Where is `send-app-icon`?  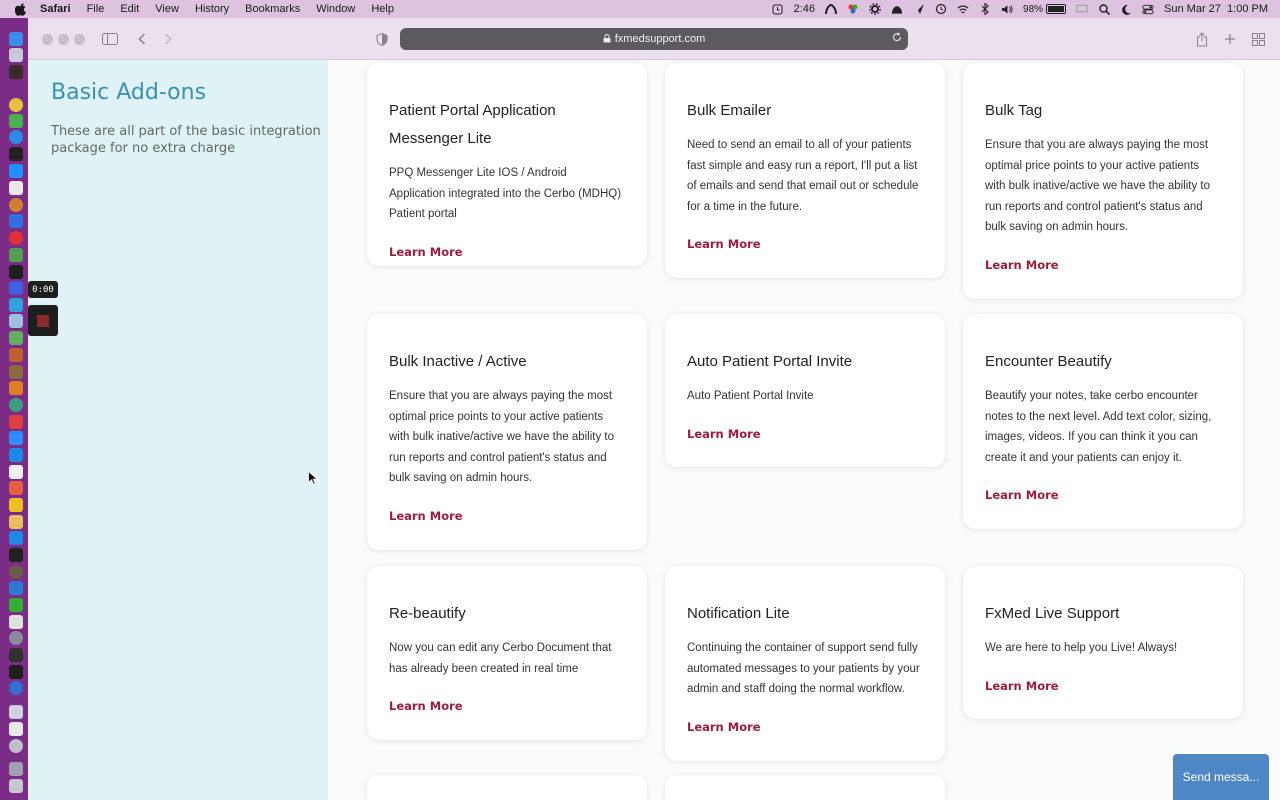
send-app-icon is located at coordinates (919, 9).